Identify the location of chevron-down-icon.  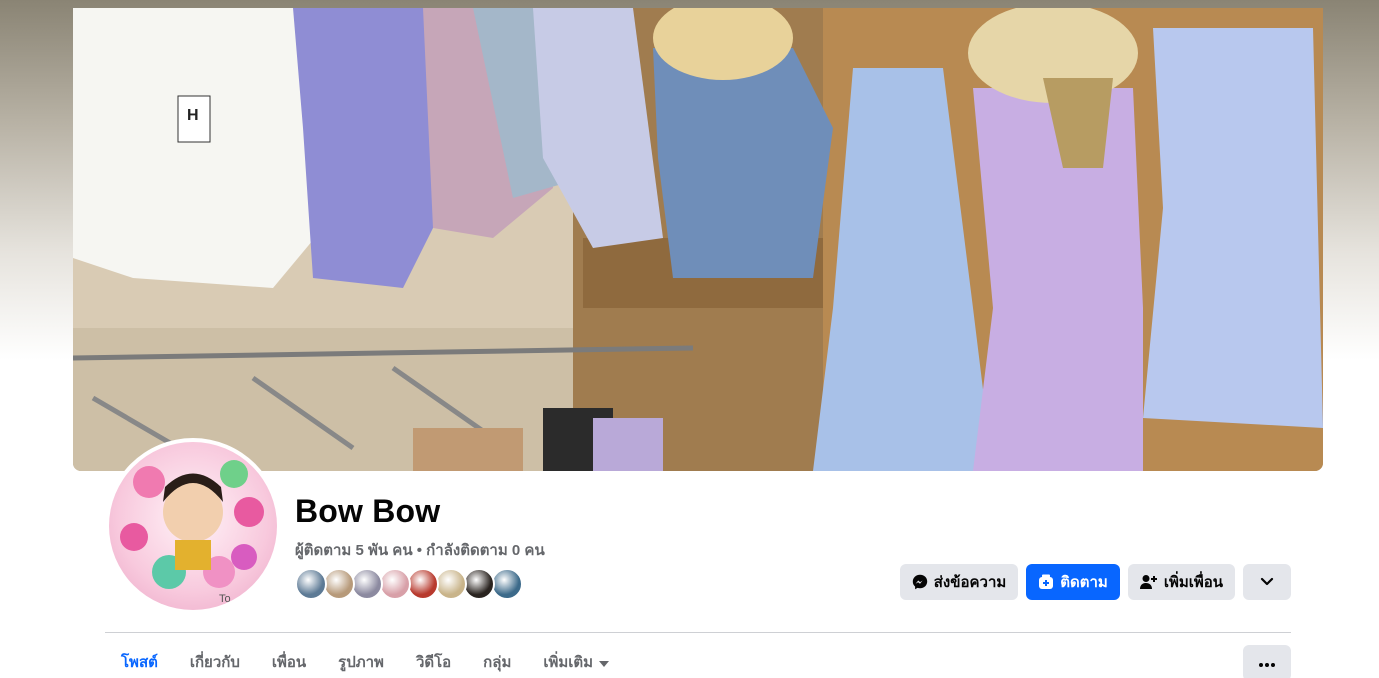
(1267, 582).